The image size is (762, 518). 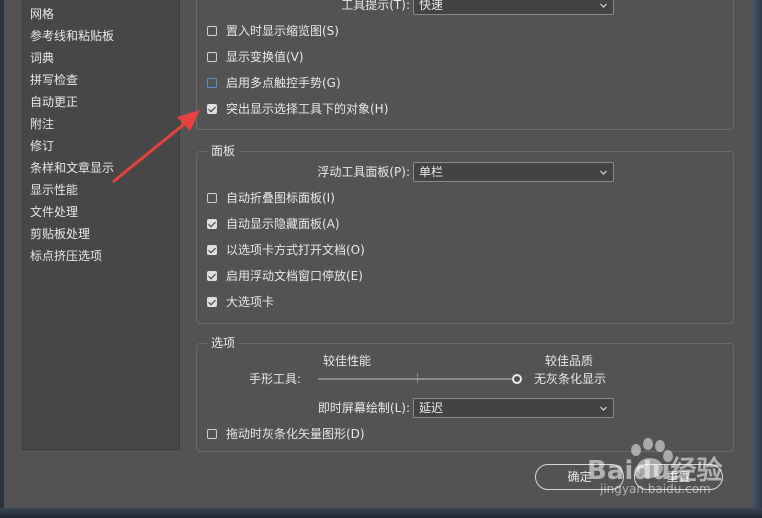 I want to click on greek-vector-checkbox, so click(x=212, y=434).